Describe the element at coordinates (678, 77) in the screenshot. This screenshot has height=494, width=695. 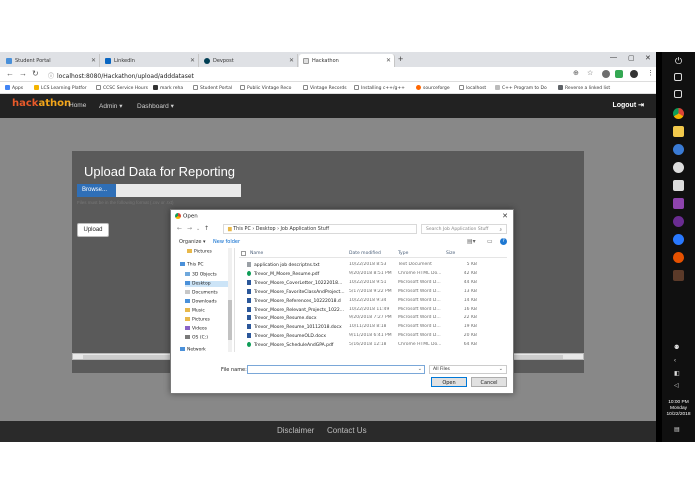
I see `search-icon` at that location.